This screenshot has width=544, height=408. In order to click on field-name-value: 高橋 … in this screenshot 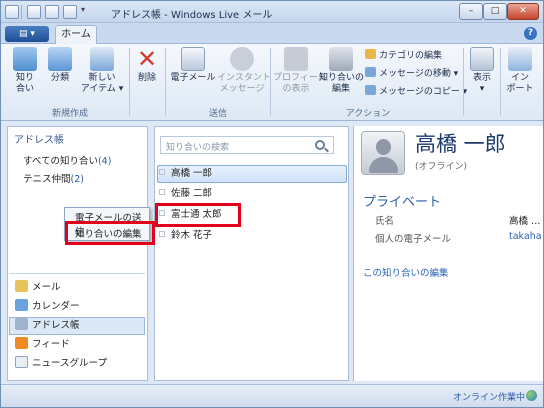, I will do `click(525, 221)`.